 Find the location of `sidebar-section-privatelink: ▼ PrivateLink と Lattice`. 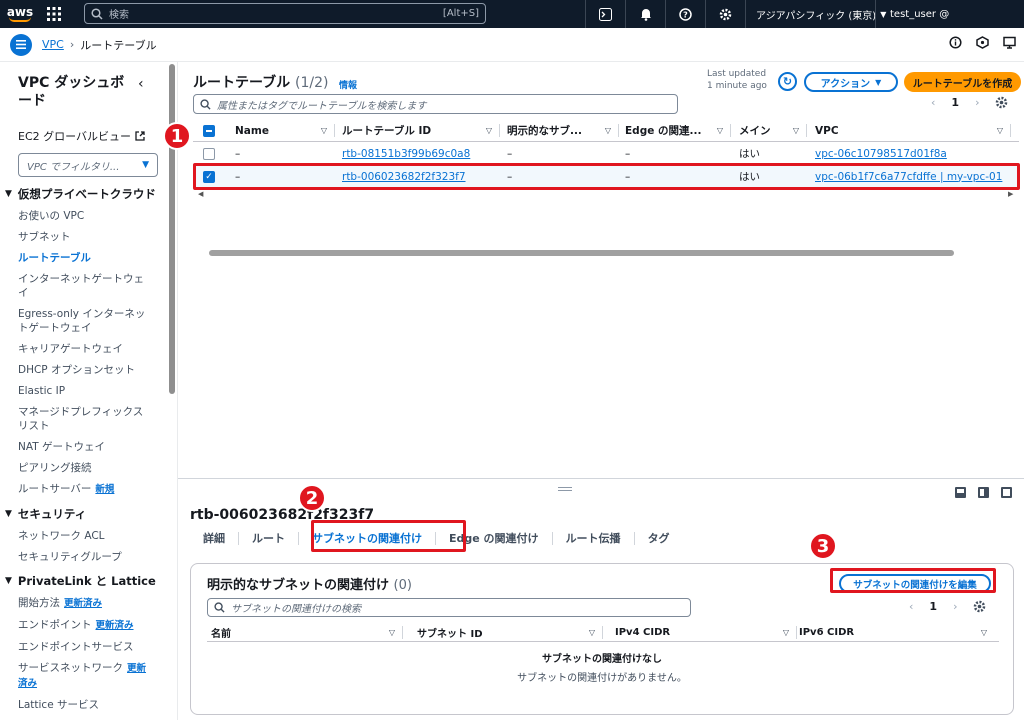

sidebar-section-privatelink: ▼ PrivateLink と Lattice is located at coordinates (91, 581).